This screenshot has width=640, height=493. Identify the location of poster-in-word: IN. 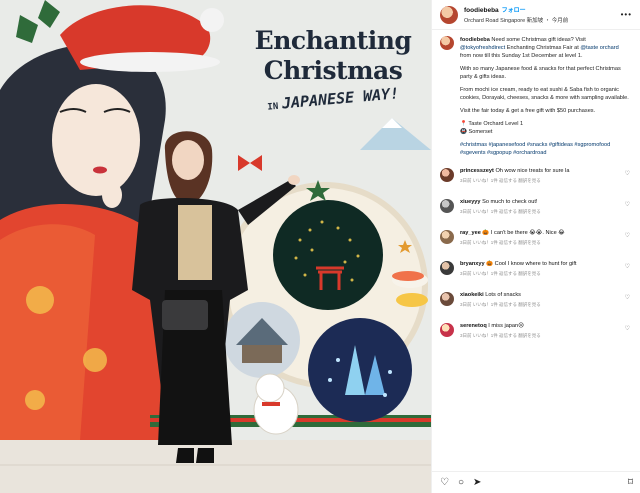
(272, 107).